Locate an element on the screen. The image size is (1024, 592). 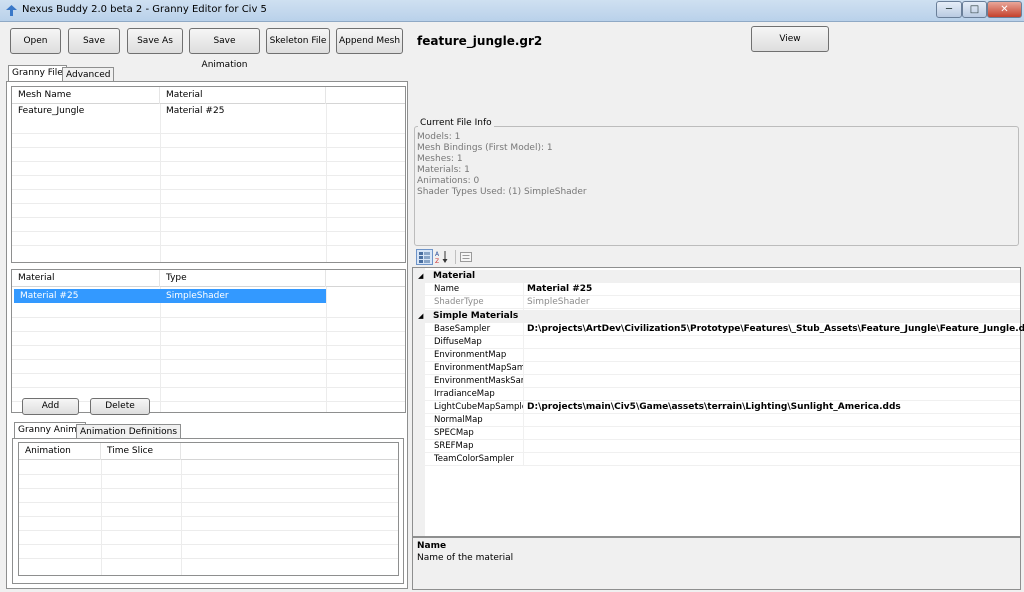
property-row-irradiancemap: IrradianceMap is located at coordinates (716, 394).